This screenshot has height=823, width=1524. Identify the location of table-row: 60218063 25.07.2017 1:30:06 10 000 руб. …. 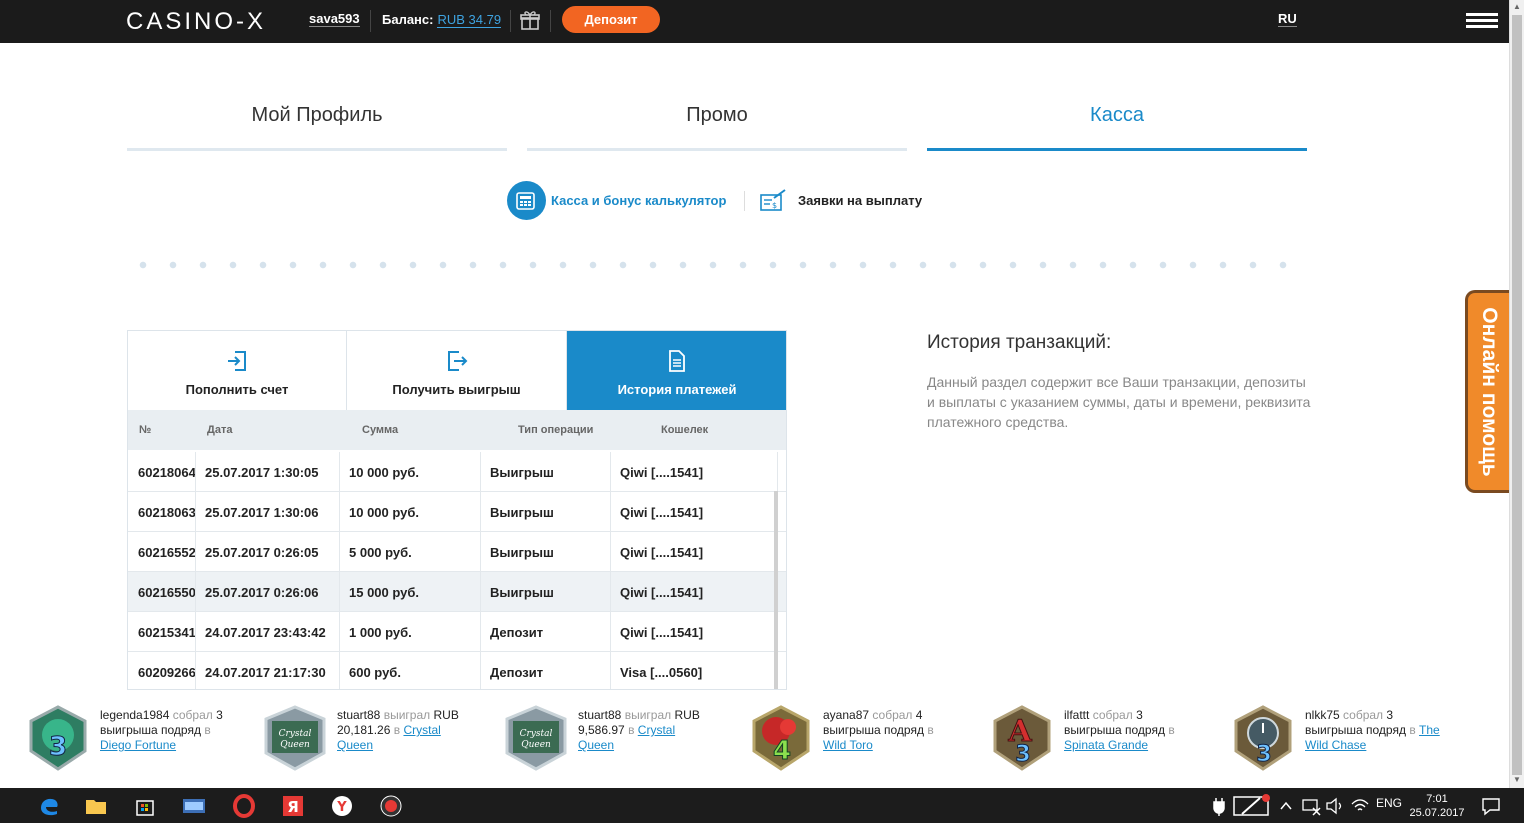
(457, 512).